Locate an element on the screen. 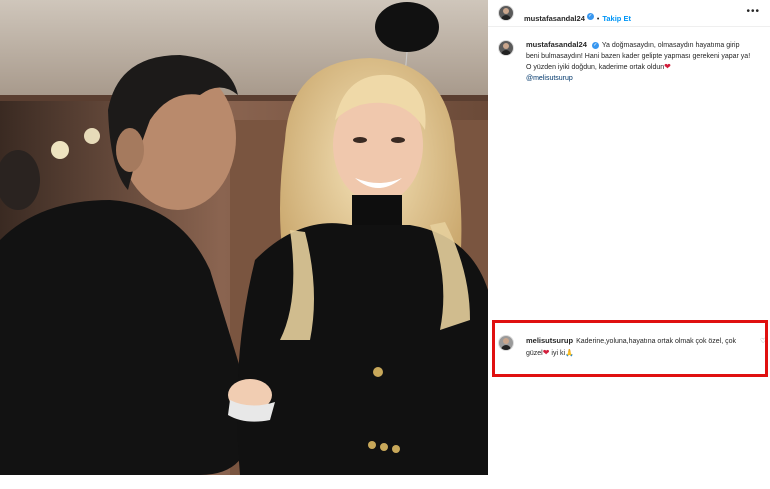  caption-author-avatar is located at coordinates (506, 48).